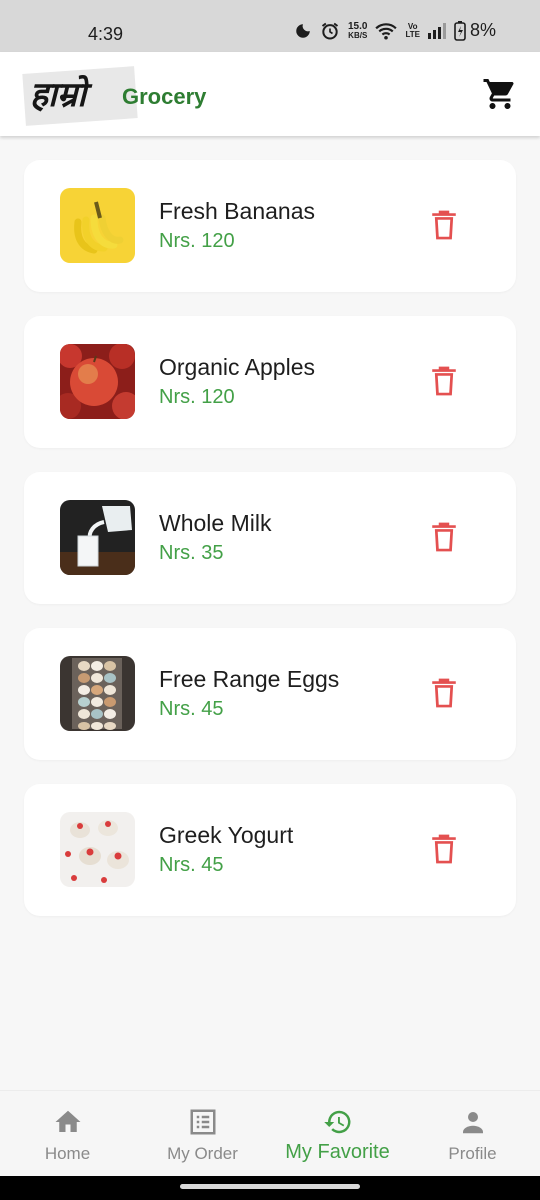 The height and width of the screenshot is (1200, 540). What do you see at coordinates (237, 211) in the screenshot?
I see `item-name: Fresh Bananas` at bounding box center [237, 211].